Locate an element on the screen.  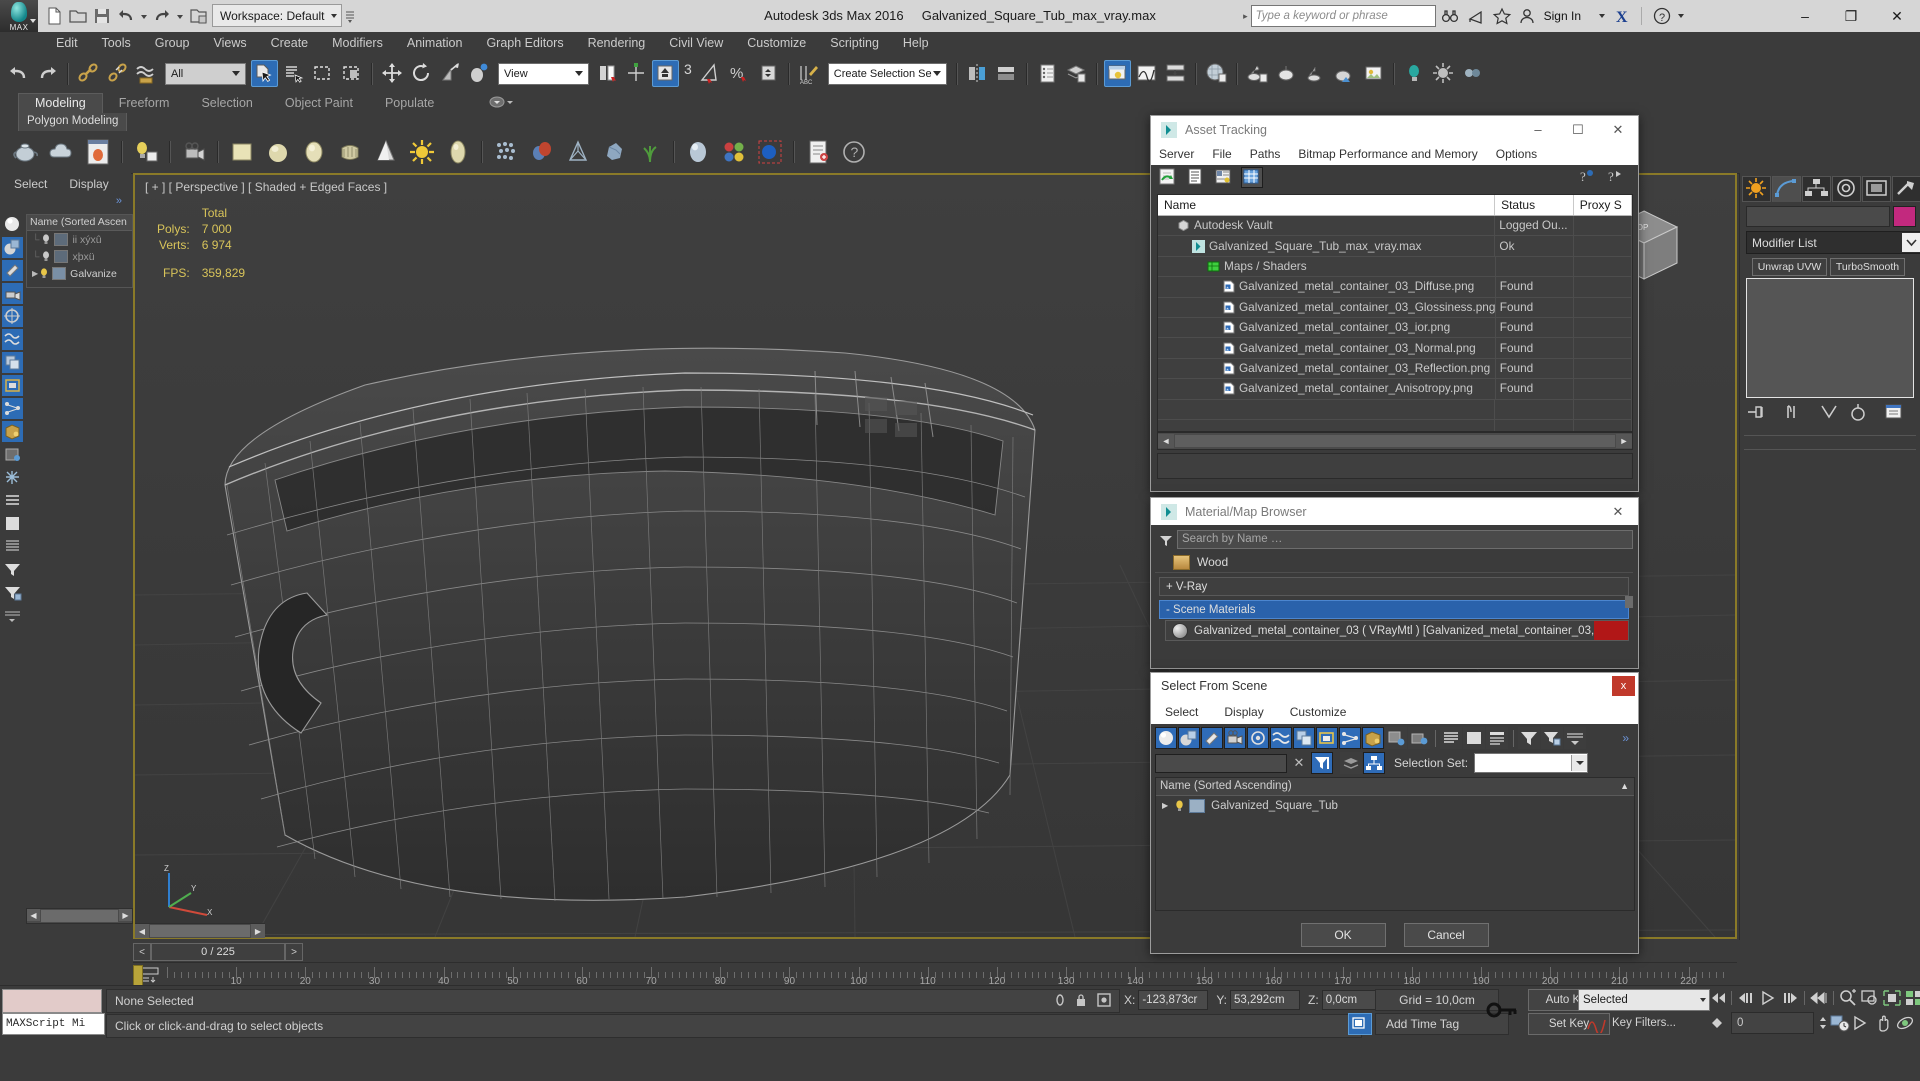
modifier-unwrap-uvw: Unwrap UVW is located at coordinates (1789, 267).